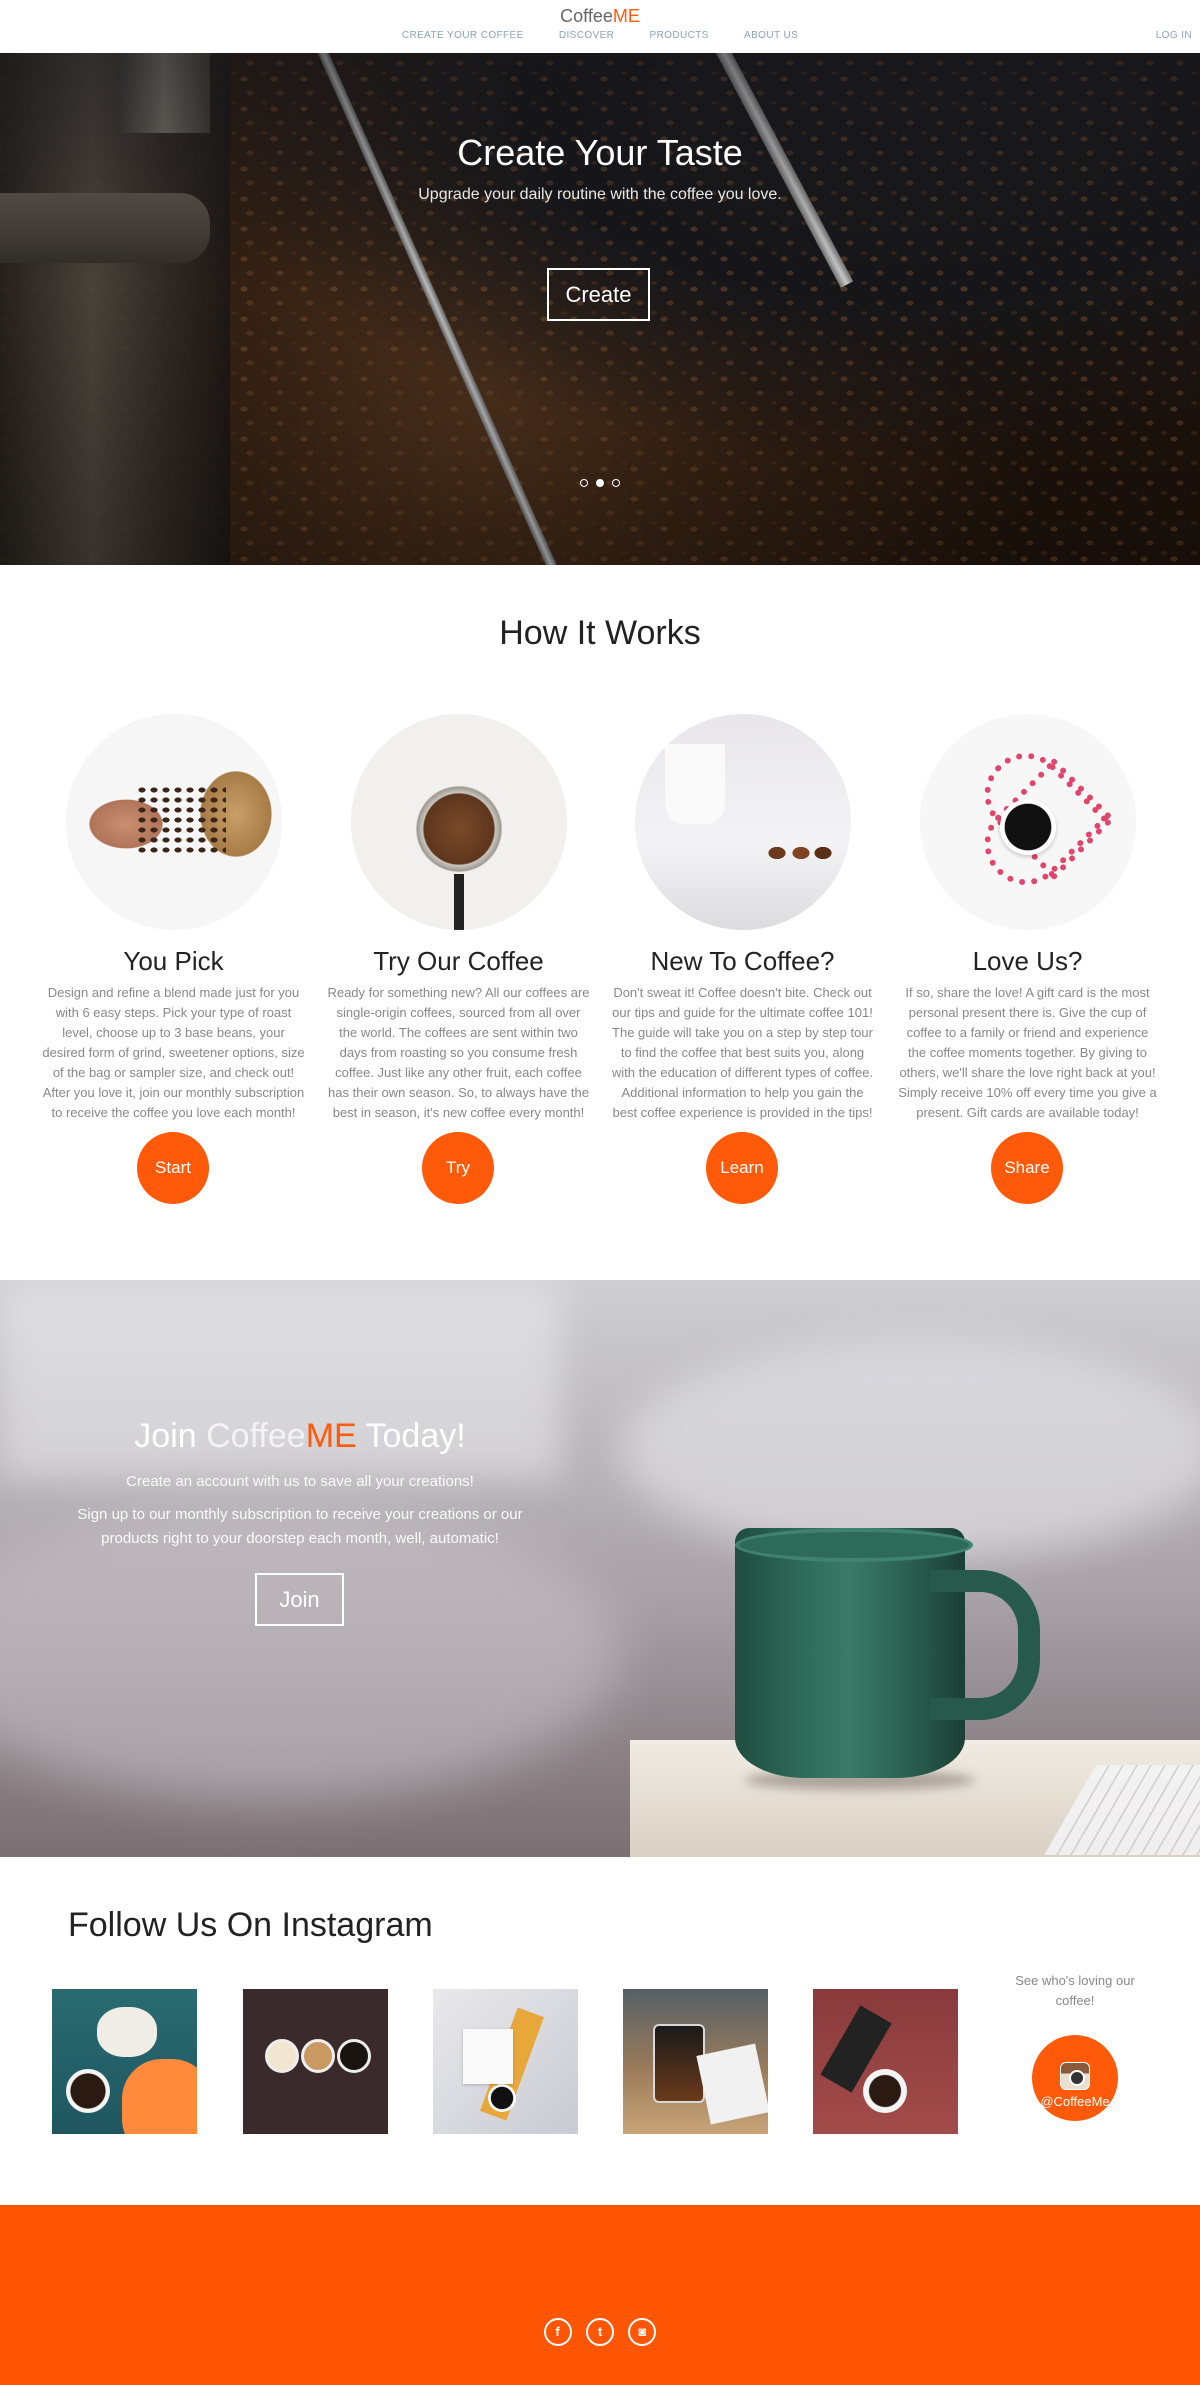 Image resolution: width=1200 pixels, height=2385 pixels. I want to click on cup-and-beans-image, so click(742, 822).